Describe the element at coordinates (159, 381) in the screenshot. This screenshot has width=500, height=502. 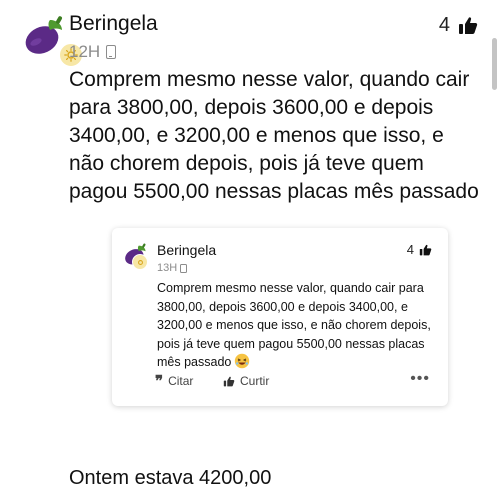
I see `quote-icon: ❞` at that location.